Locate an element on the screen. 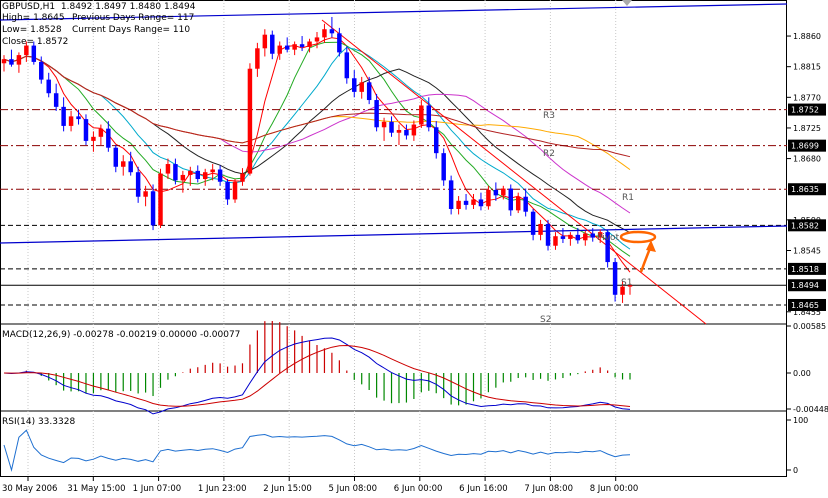 The width and height of the screenshot is (828, 498). rsi-pane: 100 0 is located at coordinates (405, 445).